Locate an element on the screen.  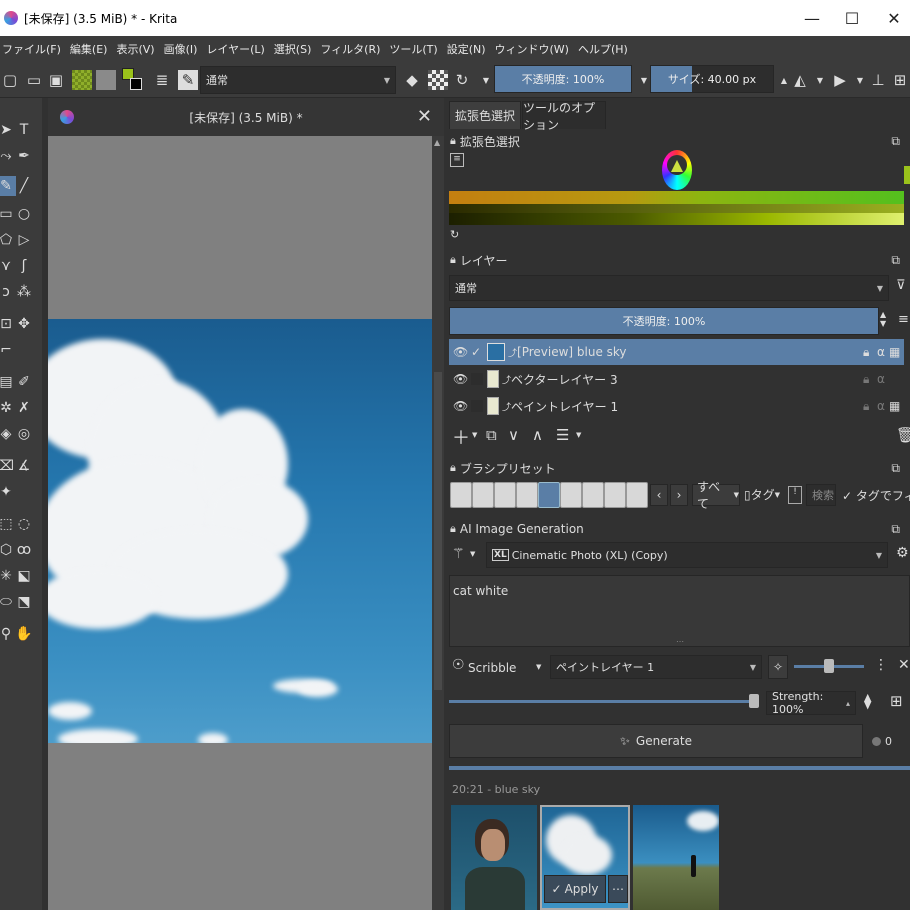
move-layer-up-icon: ∧ is located at coordinates (537, 435).